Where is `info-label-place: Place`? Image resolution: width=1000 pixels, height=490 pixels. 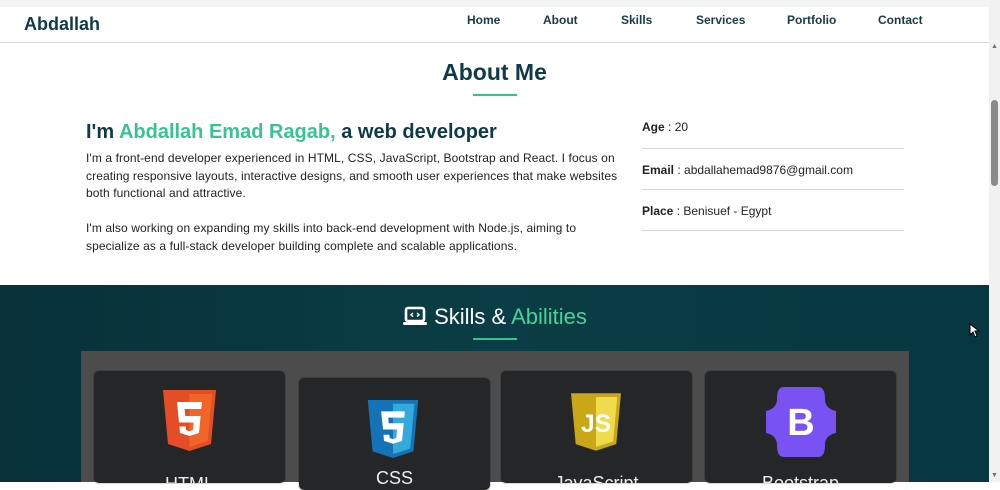
info-label-place: Place is located at coordinates (658, 211).